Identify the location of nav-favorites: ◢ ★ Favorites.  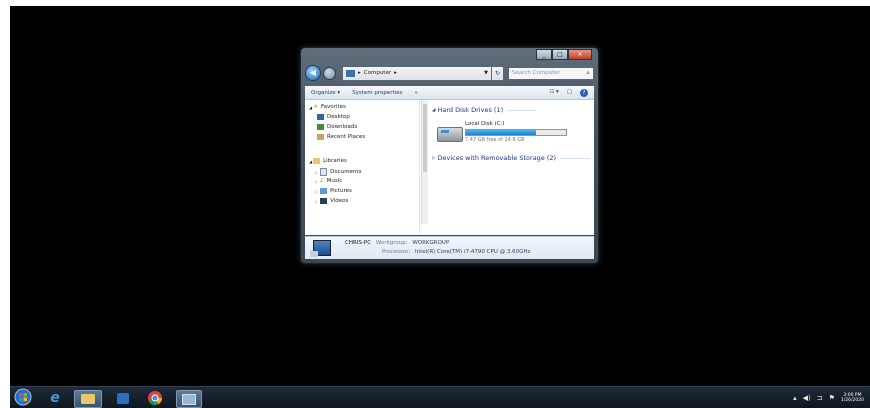
(327, 107).